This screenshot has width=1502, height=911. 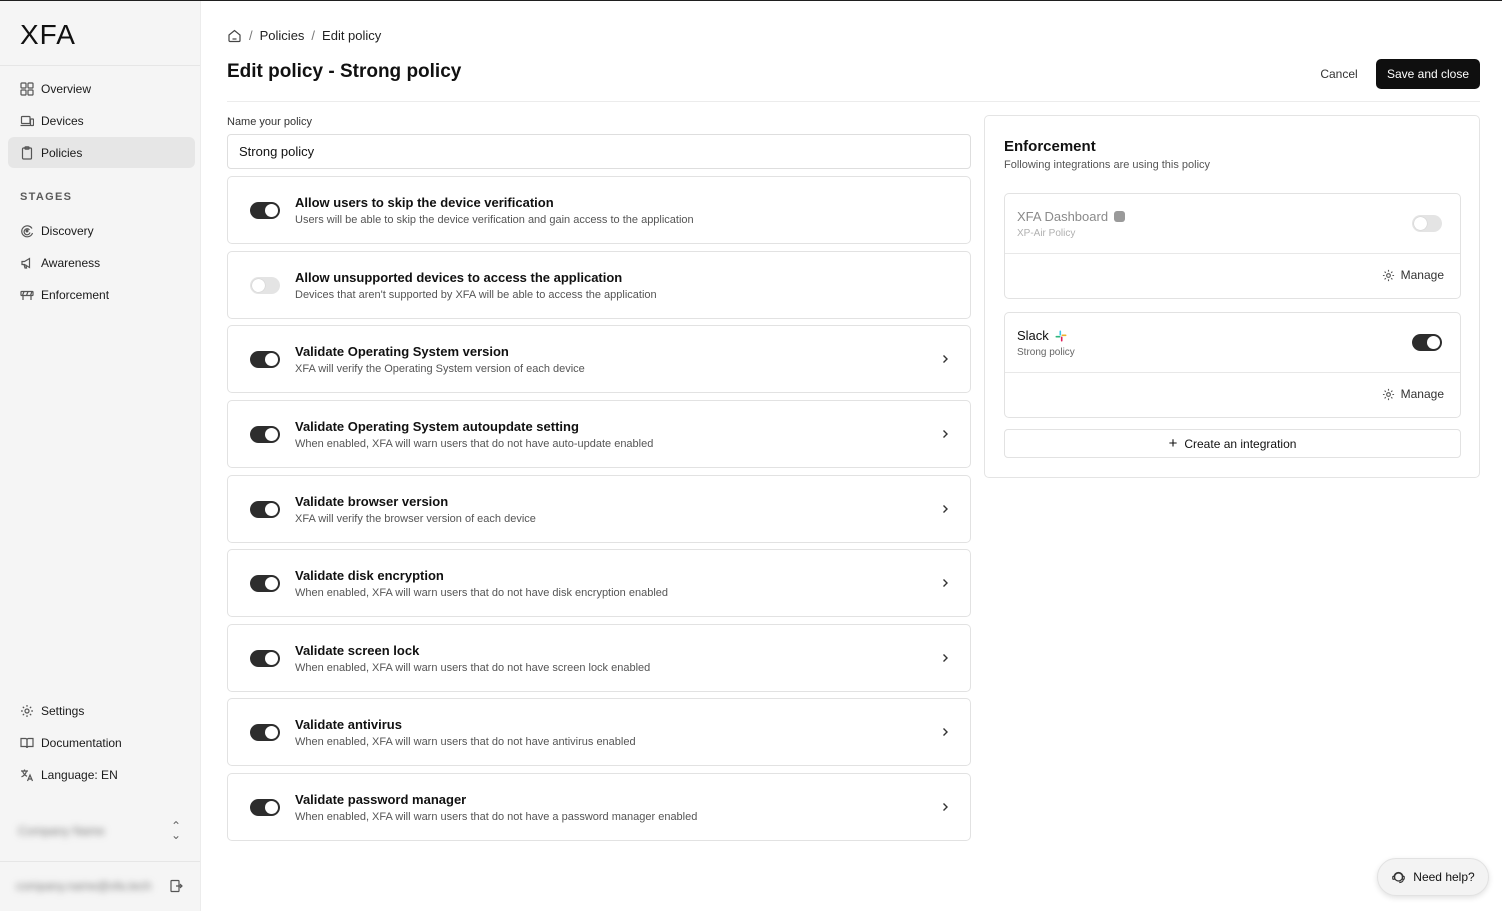 I want to click on integration-policy: Strong policy, so click(x=1046, y=352).